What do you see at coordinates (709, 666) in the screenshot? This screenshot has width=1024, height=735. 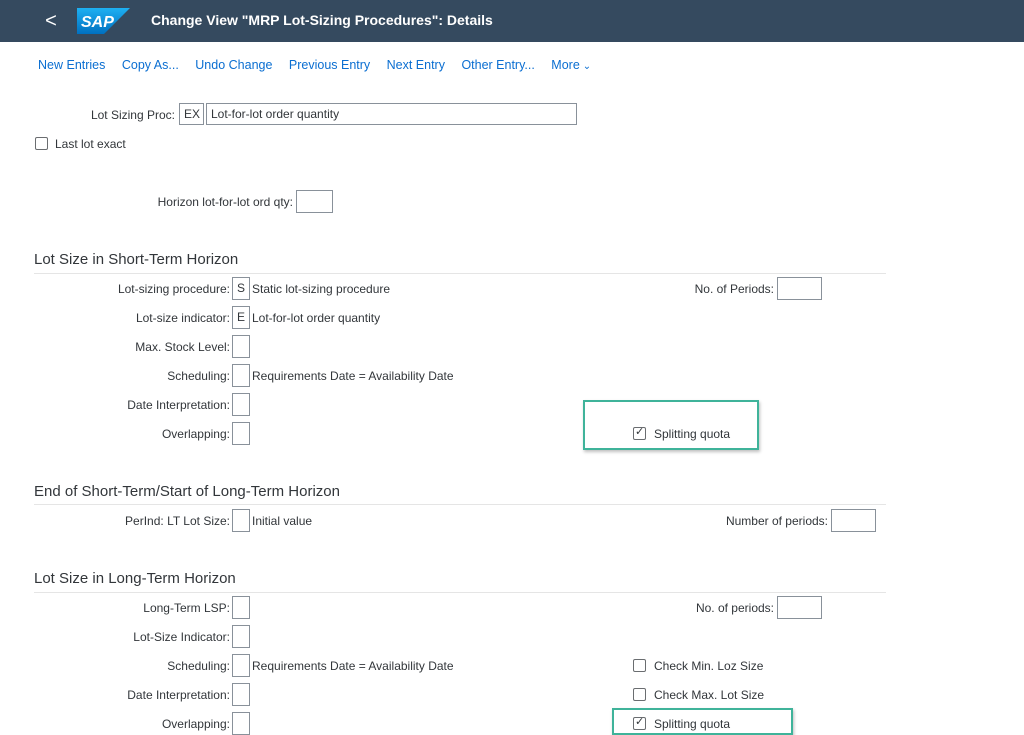 I see `check-min-lot-size-label: Check Min. Loz Size` at bounding box center [709, 666].